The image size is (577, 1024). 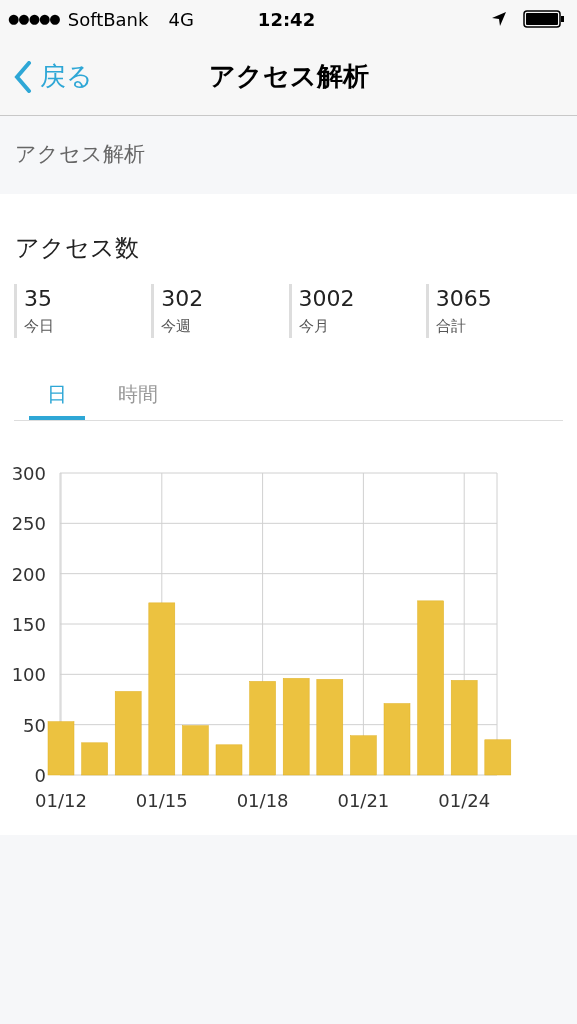 I want to click on carrier-name: SoftBank, so click(x=108, y=19).